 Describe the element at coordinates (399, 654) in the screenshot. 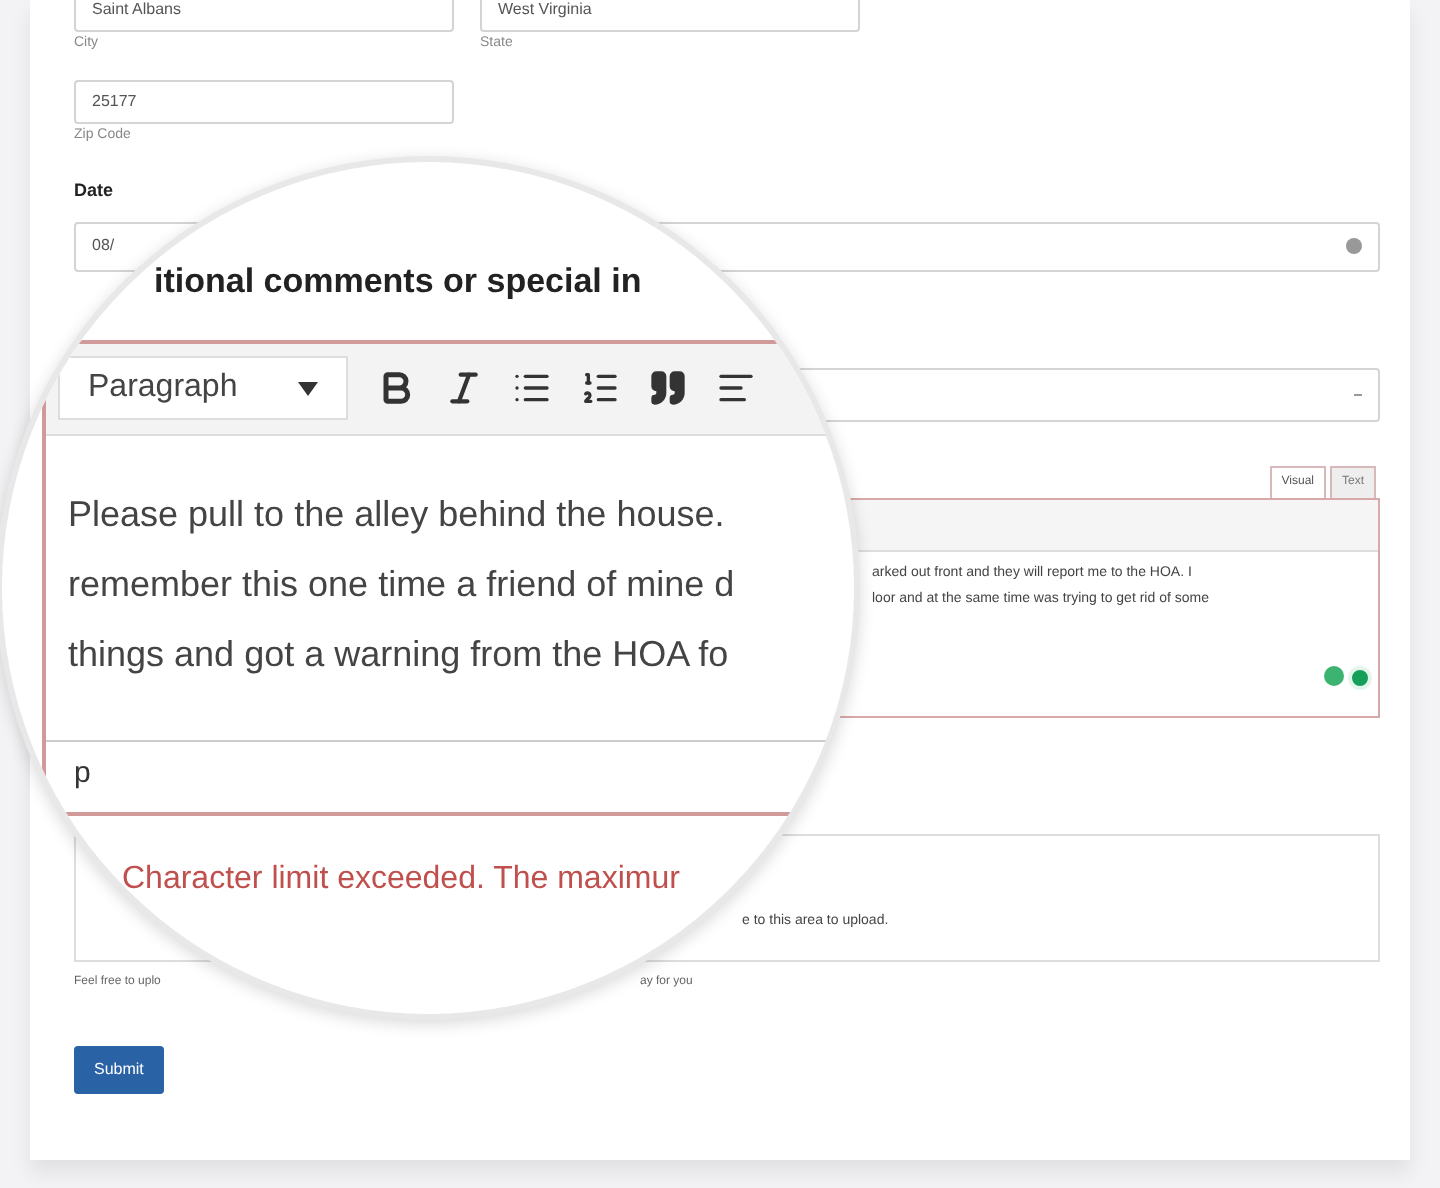

I see `editor-text-line: things and got a warning from the HOA fo` at that location.